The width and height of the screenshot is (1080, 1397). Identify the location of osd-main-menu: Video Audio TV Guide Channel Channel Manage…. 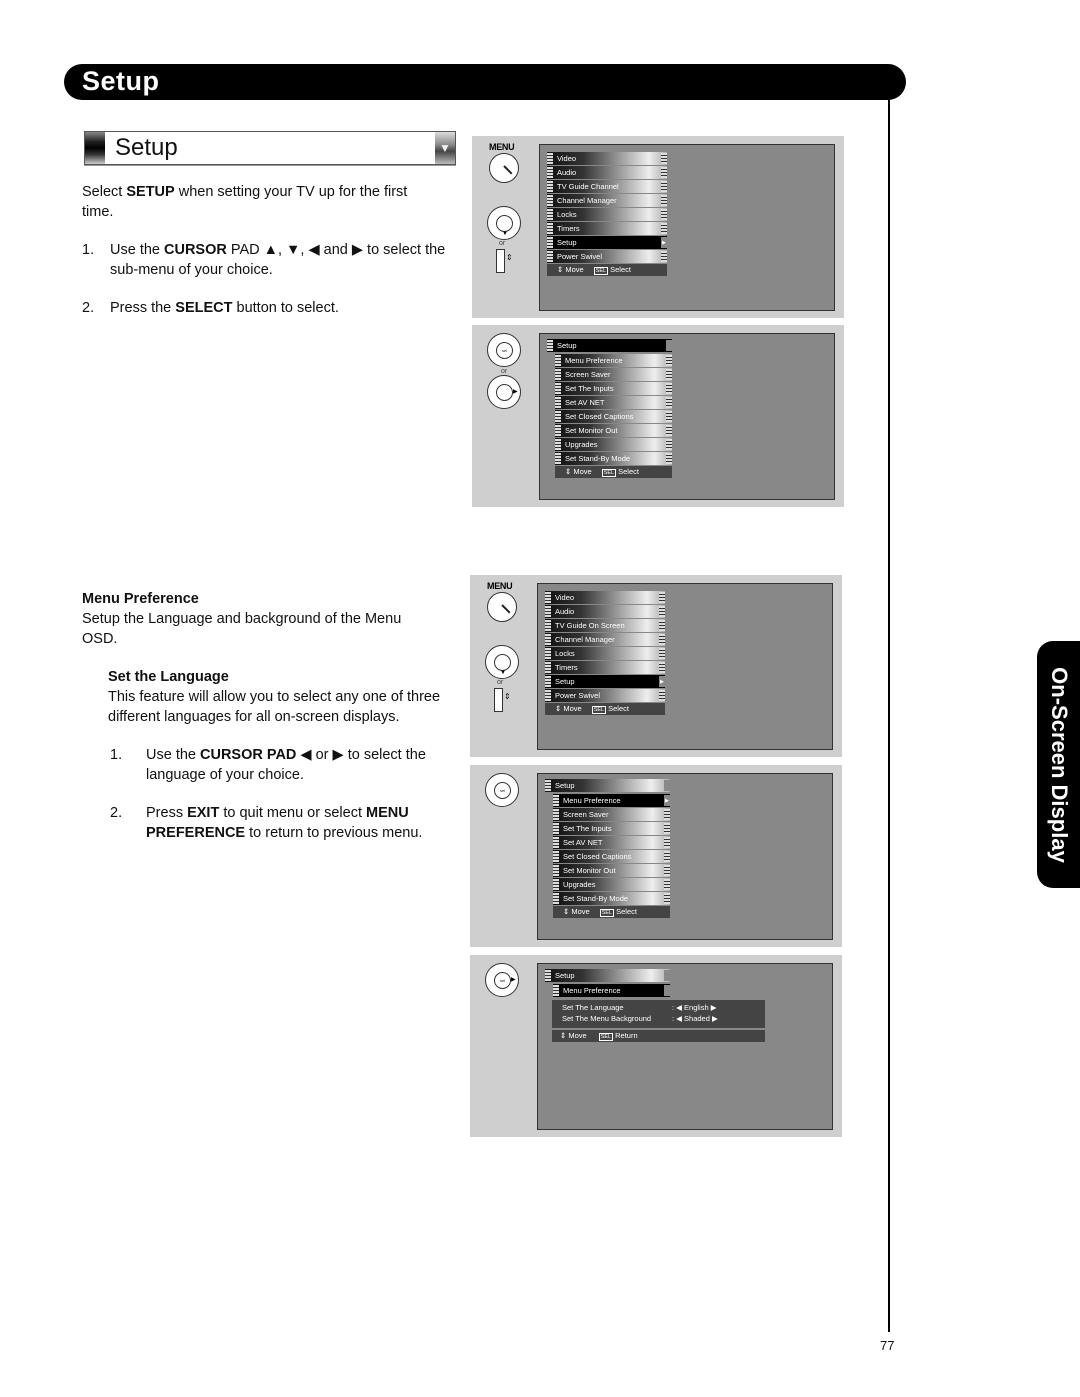
(607, 214).